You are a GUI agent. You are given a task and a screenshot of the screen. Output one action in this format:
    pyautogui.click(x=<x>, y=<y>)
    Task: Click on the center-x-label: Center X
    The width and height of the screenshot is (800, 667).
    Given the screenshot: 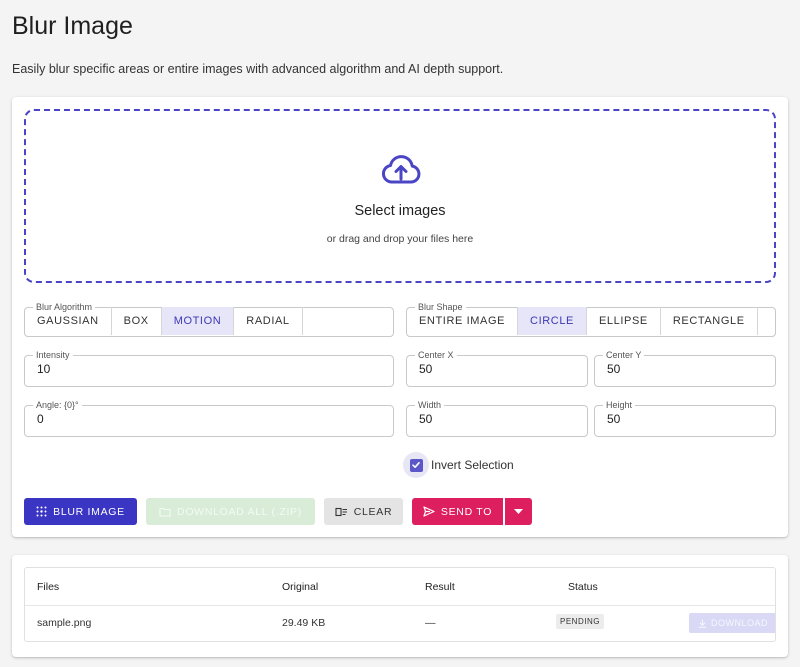 What is the action you would take?
    pyautogui.click(x=436, y=355)
    